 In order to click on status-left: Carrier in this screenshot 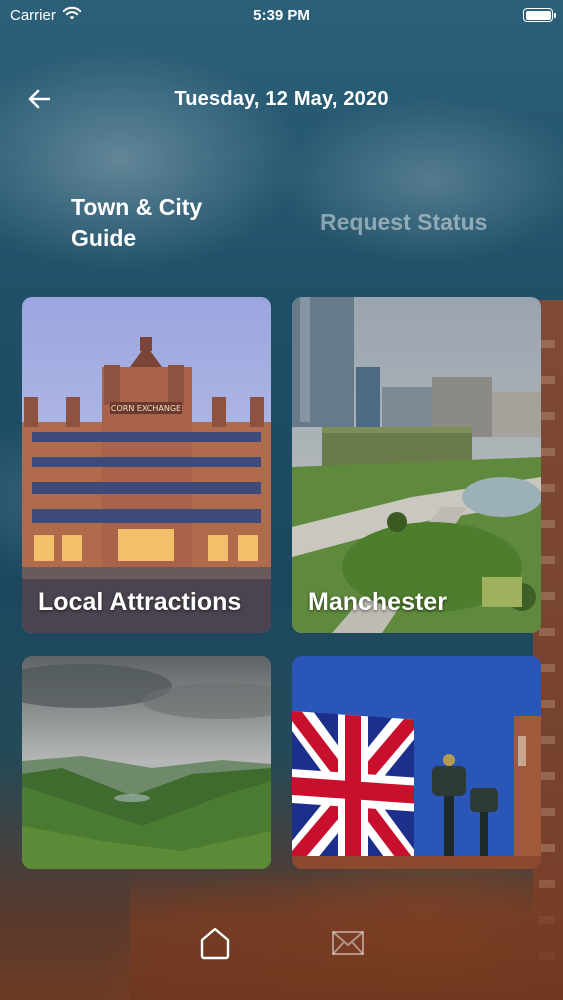, I will do `click(46, 15)`.